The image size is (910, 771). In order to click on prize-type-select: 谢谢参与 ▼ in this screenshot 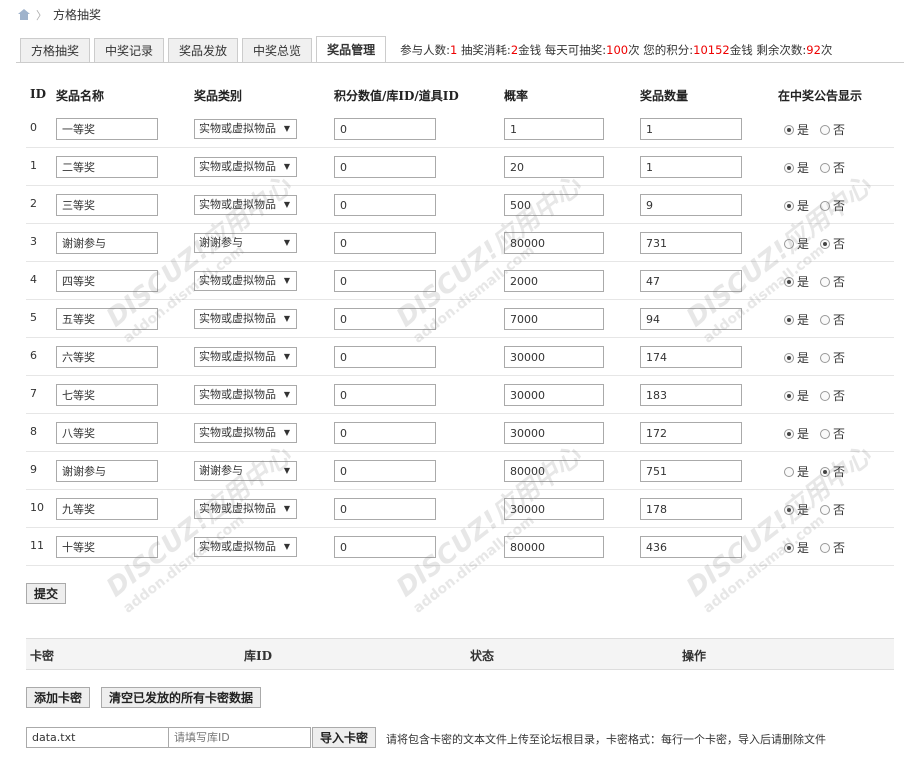, I will do `click(245, 243)`.